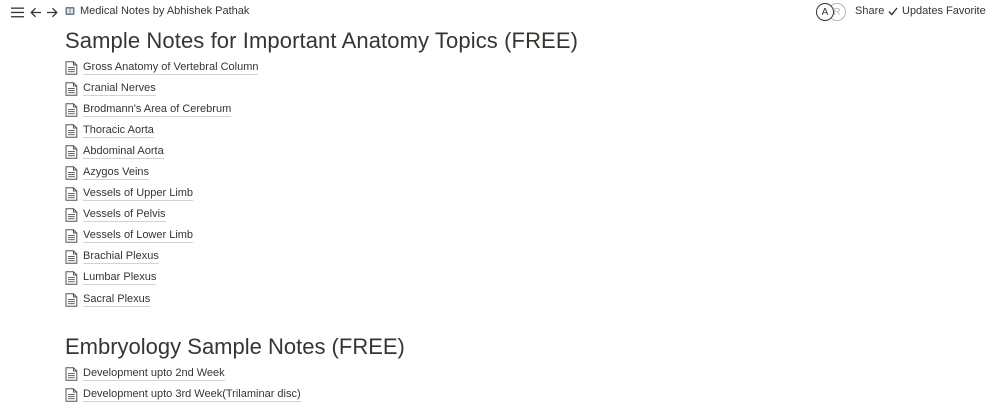  Describe the element at coordinates (116, 173) in the screenshot. I see `page-link: Azygos Veins` at that location.